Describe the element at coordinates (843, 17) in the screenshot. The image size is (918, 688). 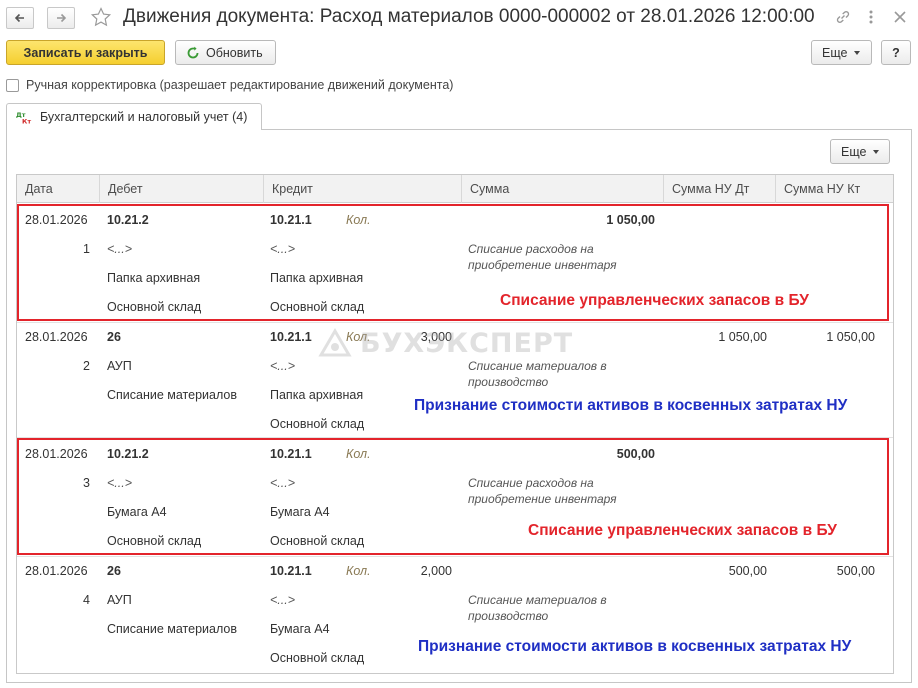
I see `link-icon` at that location.